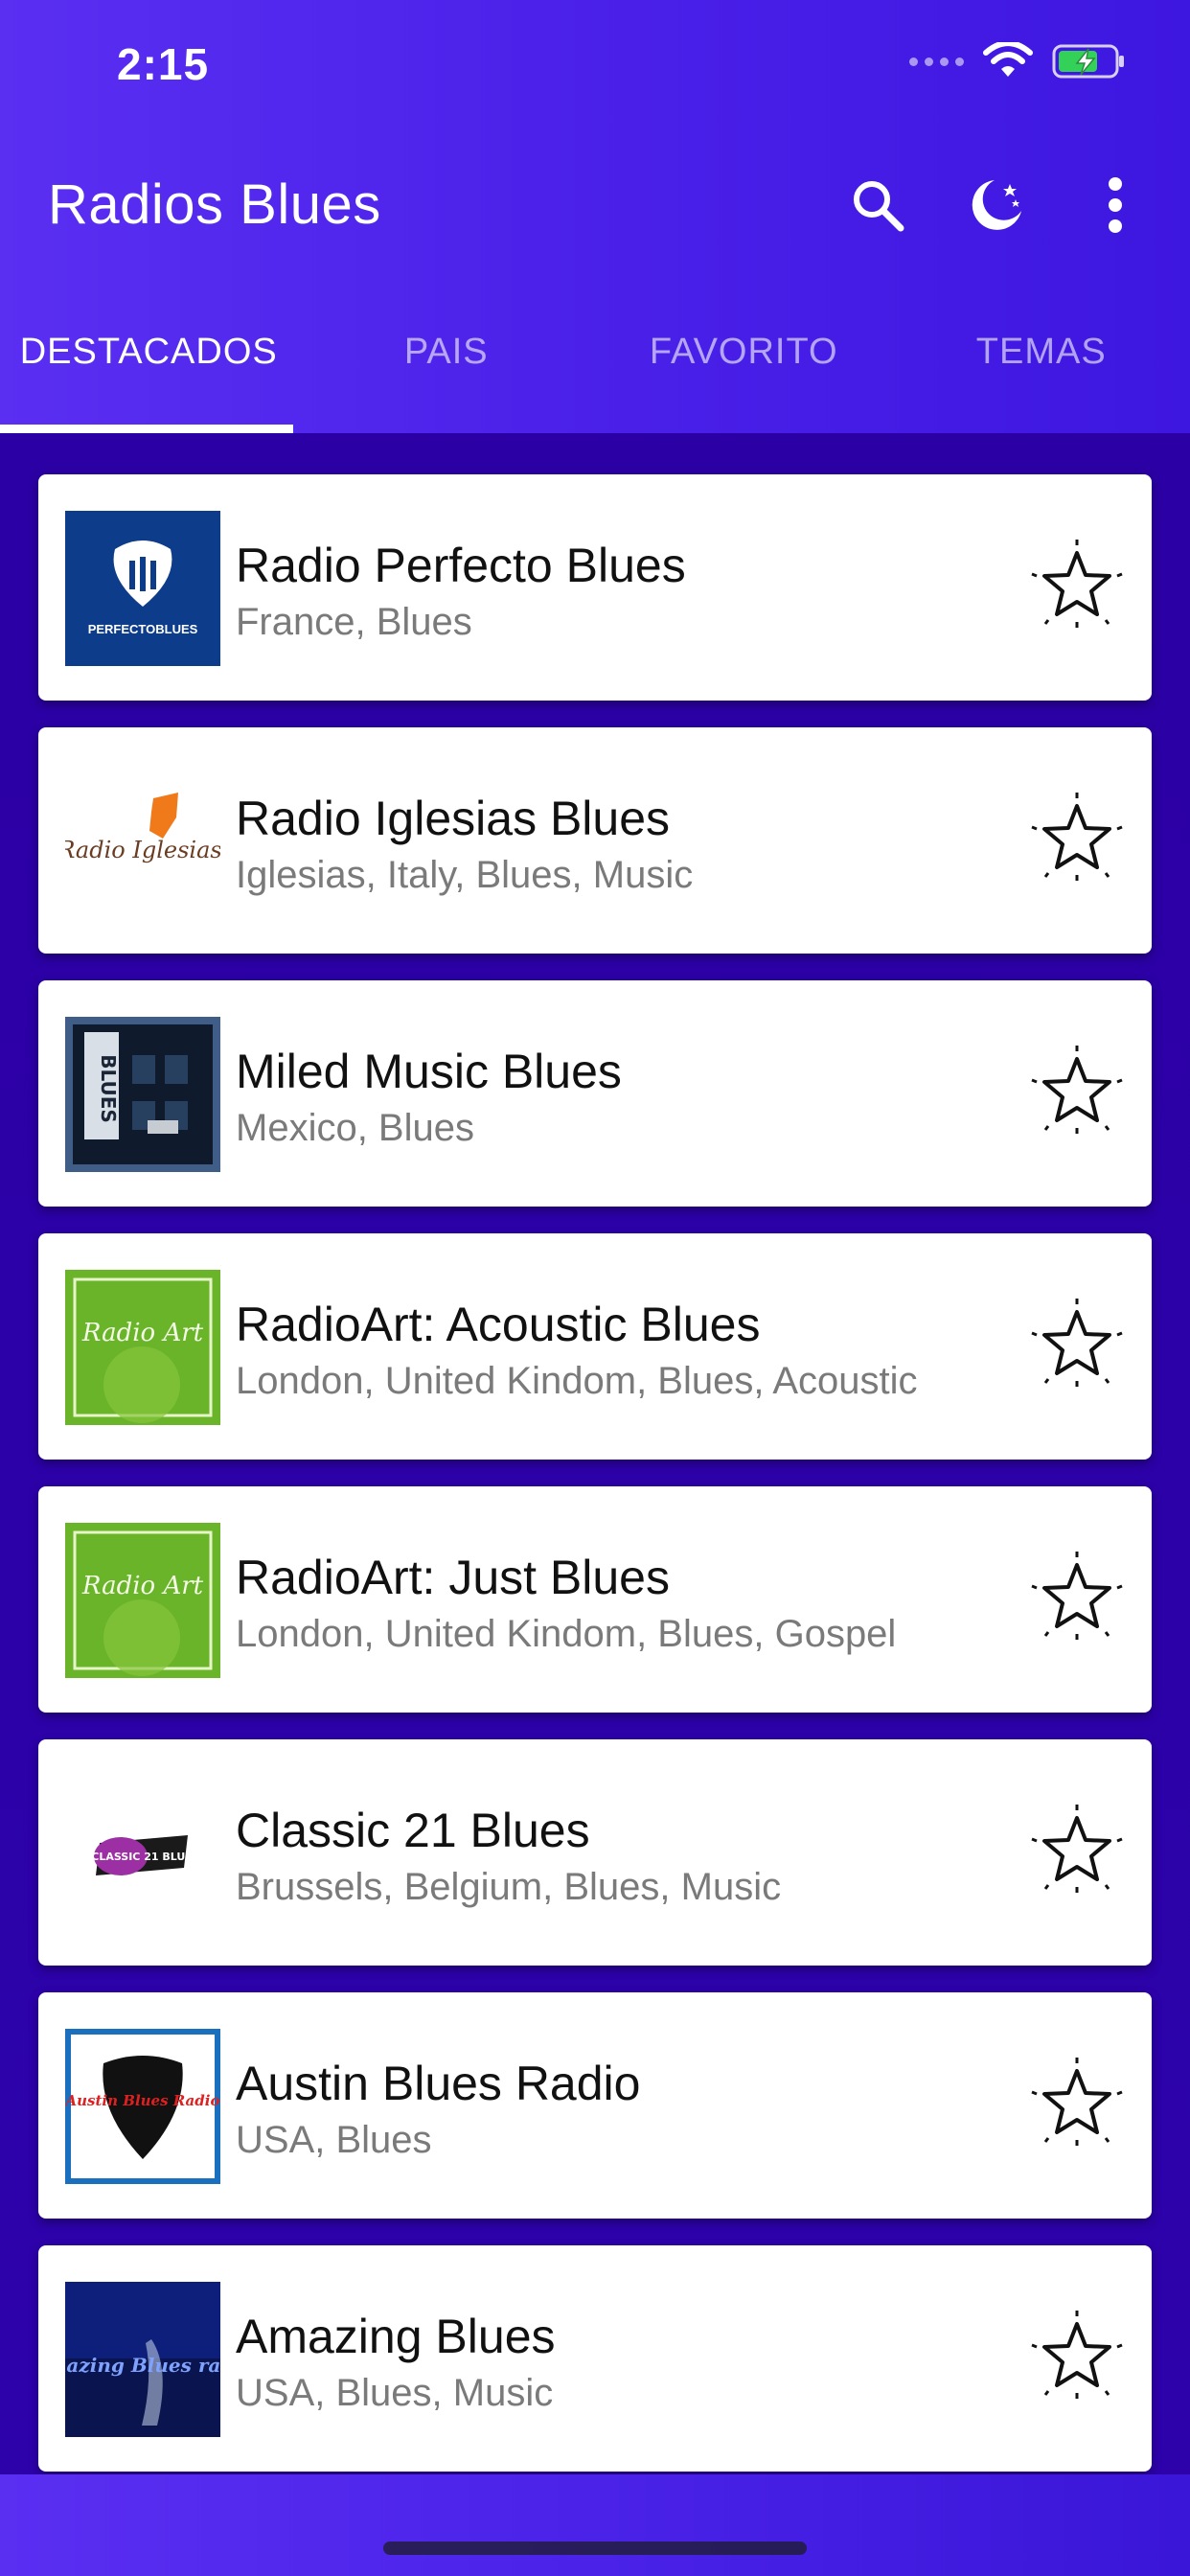 Image resolution: width=1190 pixels, height=2576 pixels. Describe the element at coordinates (595, 2525) in the screenshot. I see `bottom-area` at that location.